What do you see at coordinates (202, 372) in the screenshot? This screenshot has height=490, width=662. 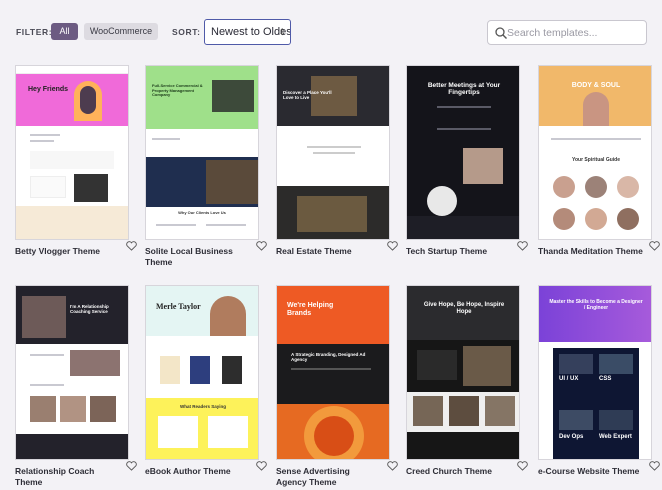 I see `template-thumbnail: Merle Taylor What Readers Saying` at bounding box center [202, 372].